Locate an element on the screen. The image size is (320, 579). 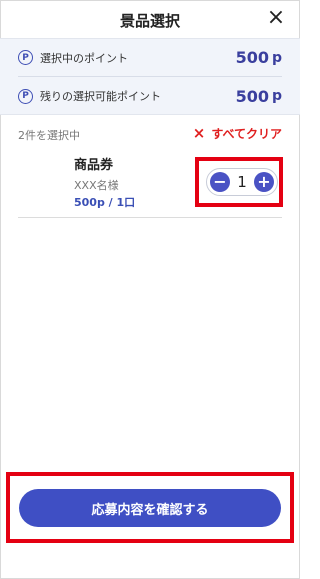
divider is located at coordinates (150, 217).